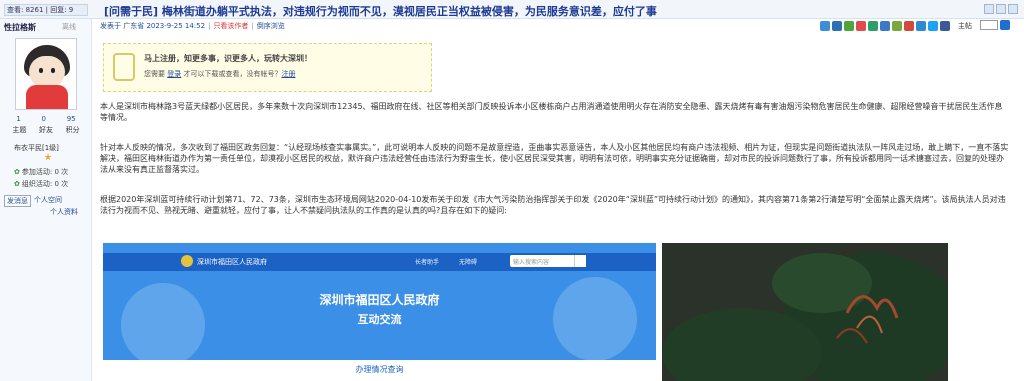  I want to click on floor-label: 主帖, so click(965, 26).